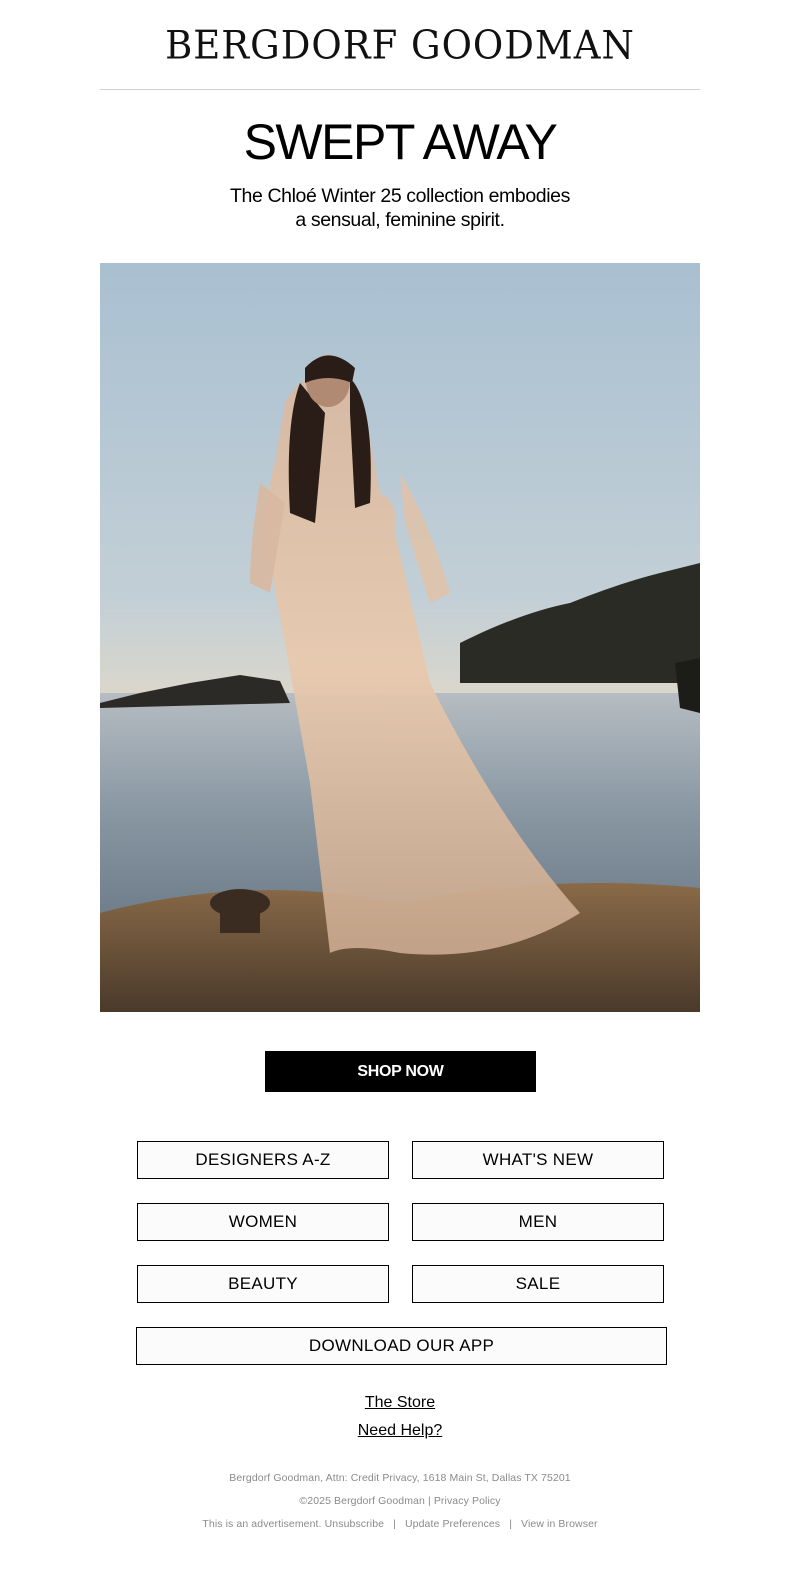 Image resolution: width=800 pixels, height=1579 pixels. I want to click on update-preferences-link: Update Preferences, so click(452, 1524).